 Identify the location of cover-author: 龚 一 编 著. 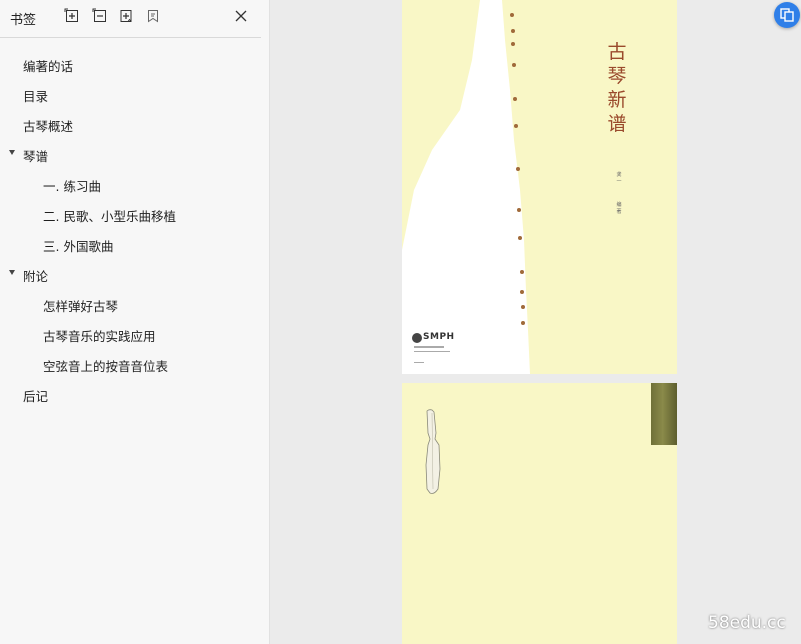
(619, 194).